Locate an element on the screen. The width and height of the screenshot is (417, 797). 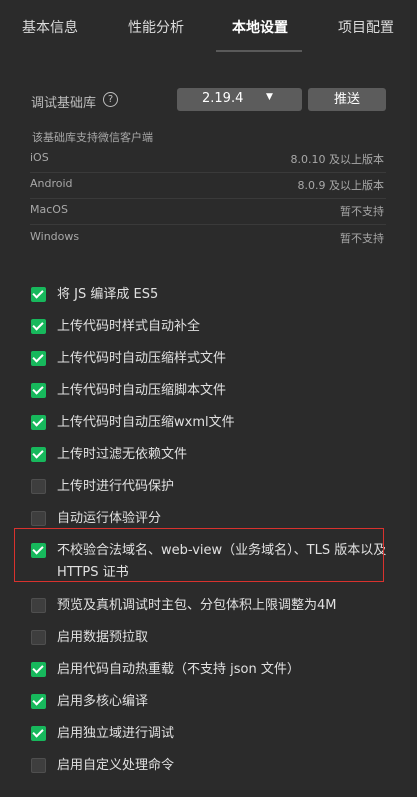
client-row: Android 8.0.9 及以上版本 is located at coordinates (208, 185).